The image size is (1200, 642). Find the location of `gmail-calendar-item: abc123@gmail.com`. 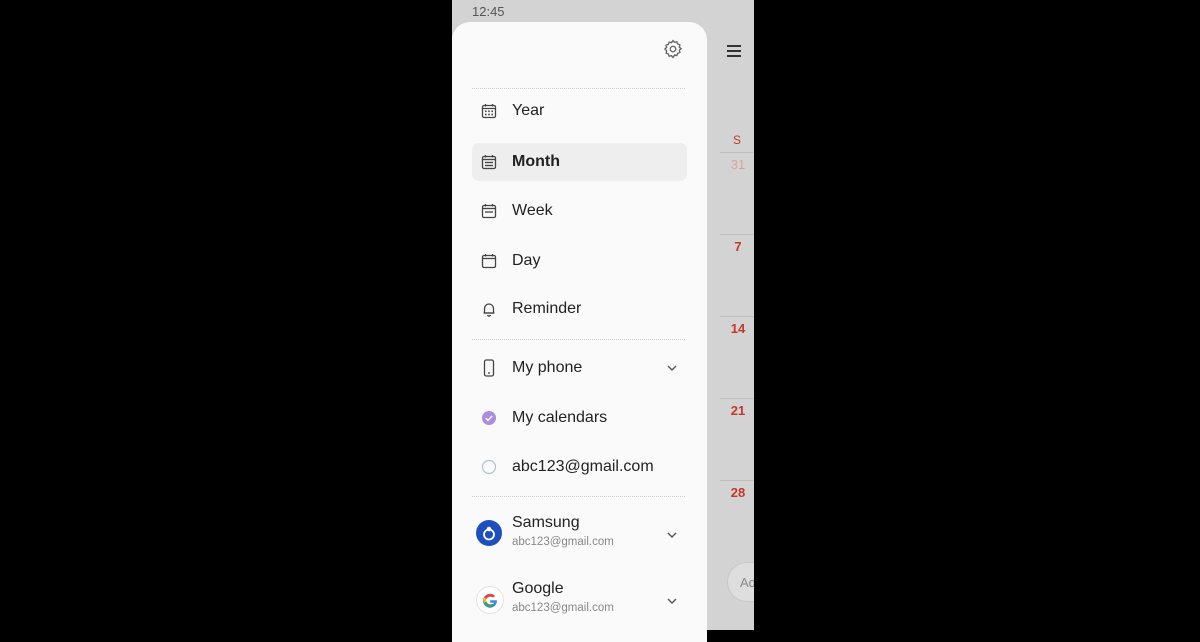

gmail-calendar-item: abc123@gmail.com is located at coordinates (579, 467).